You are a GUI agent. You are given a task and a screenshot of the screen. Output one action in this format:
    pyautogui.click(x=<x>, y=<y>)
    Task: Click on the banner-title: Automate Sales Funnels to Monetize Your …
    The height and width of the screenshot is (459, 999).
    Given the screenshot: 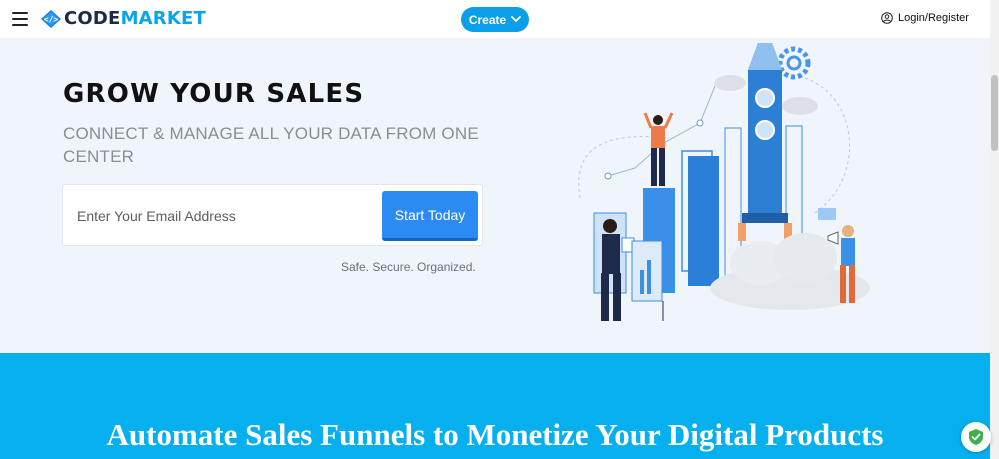 What is the action you would take?
    pyautogui.click(x=495, y=434)
    